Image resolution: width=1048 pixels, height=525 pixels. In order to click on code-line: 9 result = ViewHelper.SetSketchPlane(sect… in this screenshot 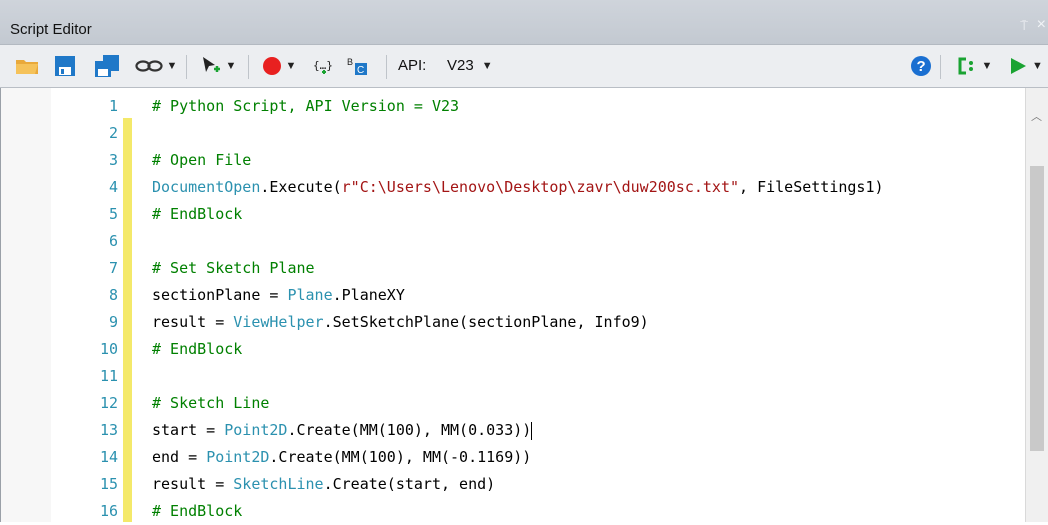, I will do `click(516, 322)`.